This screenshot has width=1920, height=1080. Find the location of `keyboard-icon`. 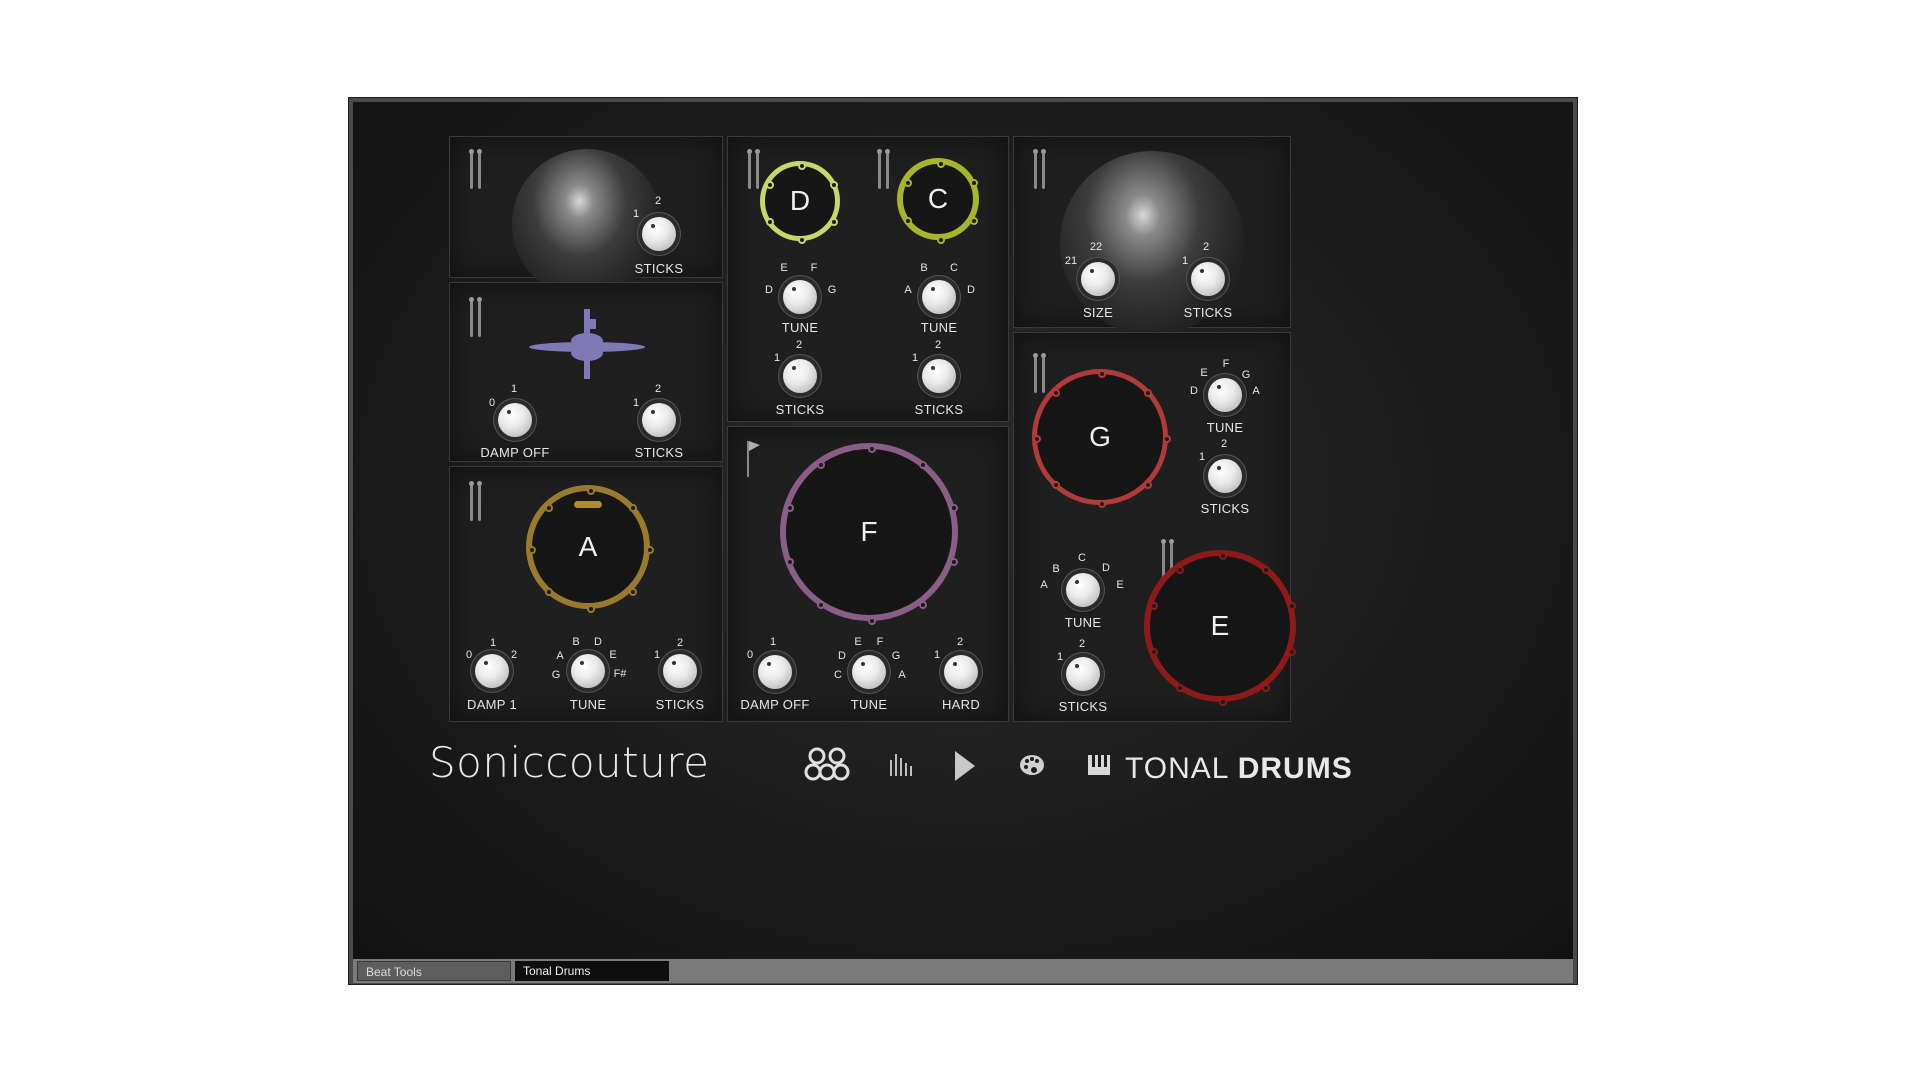

keyboard-icon is located at coordinates (1099, 765).